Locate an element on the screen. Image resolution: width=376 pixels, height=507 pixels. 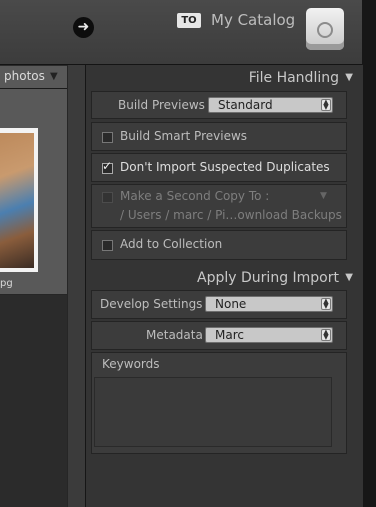
add-to-collection-checkbox is located at coordinates (107, 245).